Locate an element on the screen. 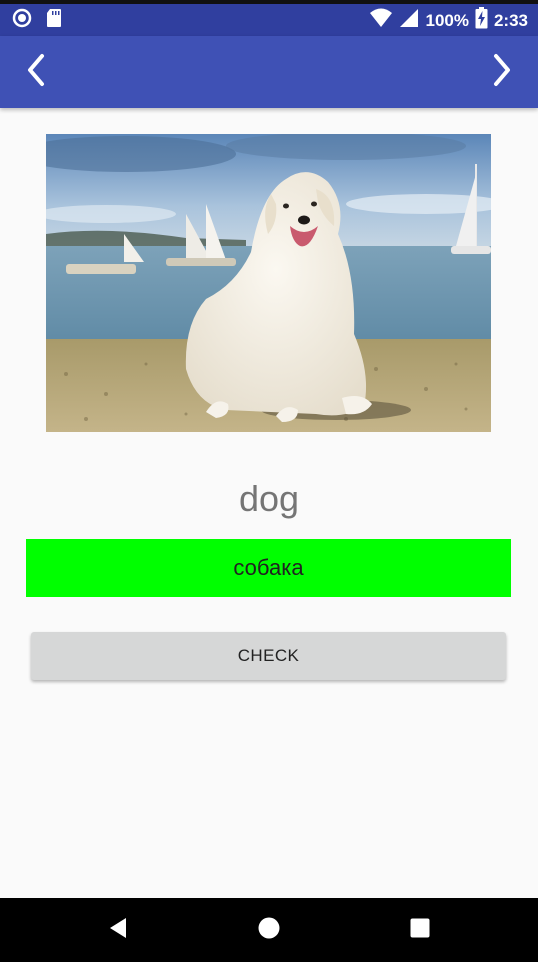 The image size is (538, 962). next-button is located at coordinates (502, 72).